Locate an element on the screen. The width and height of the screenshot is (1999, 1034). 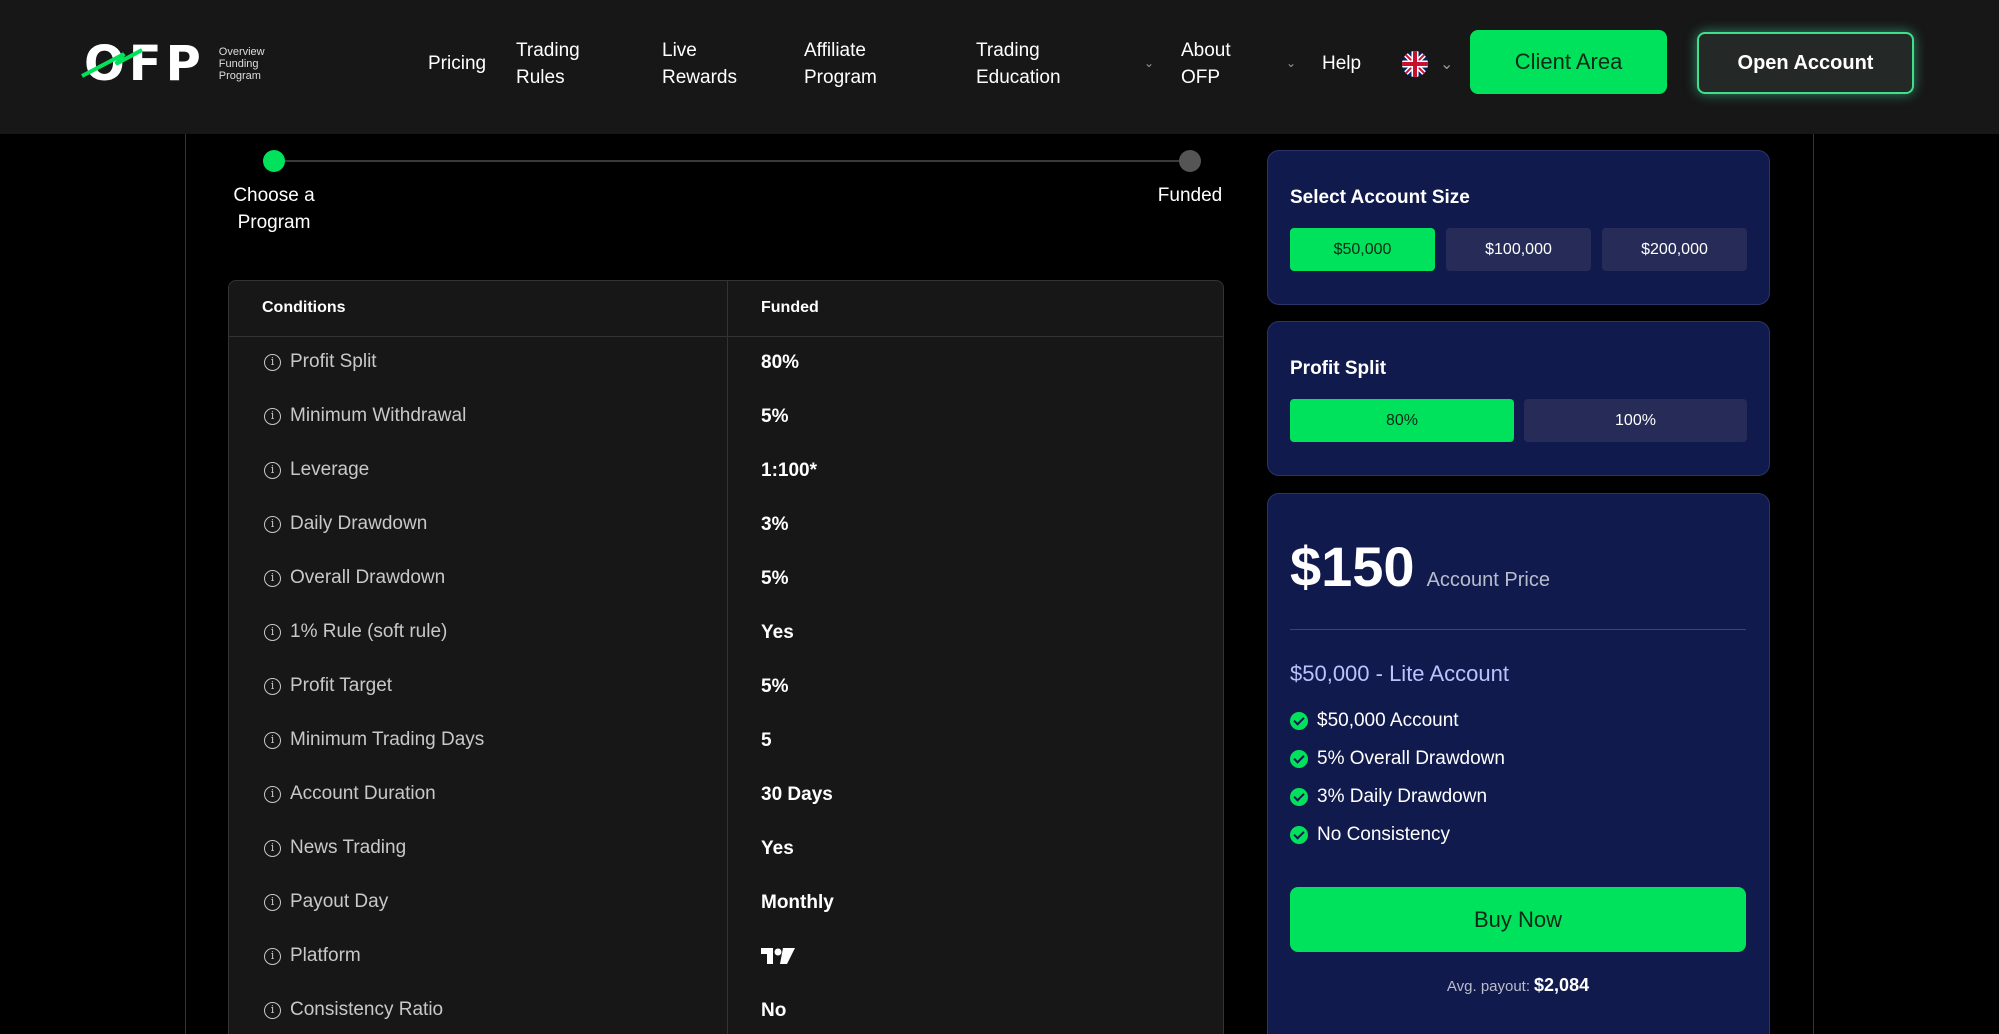
card-title: Profit Split is located at coordinates (1338, 368).